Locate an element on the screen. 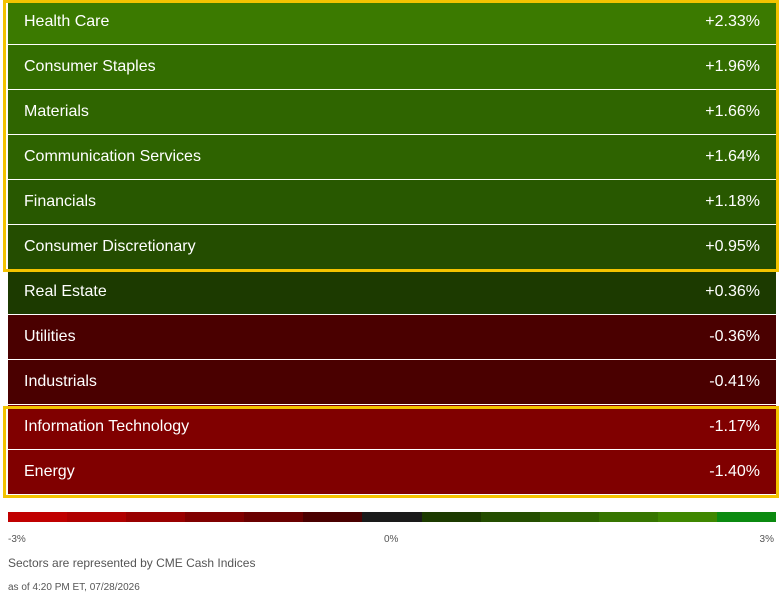  sector-row: Consumer Discretionary +0.95% is located at coordinates (392, 247).